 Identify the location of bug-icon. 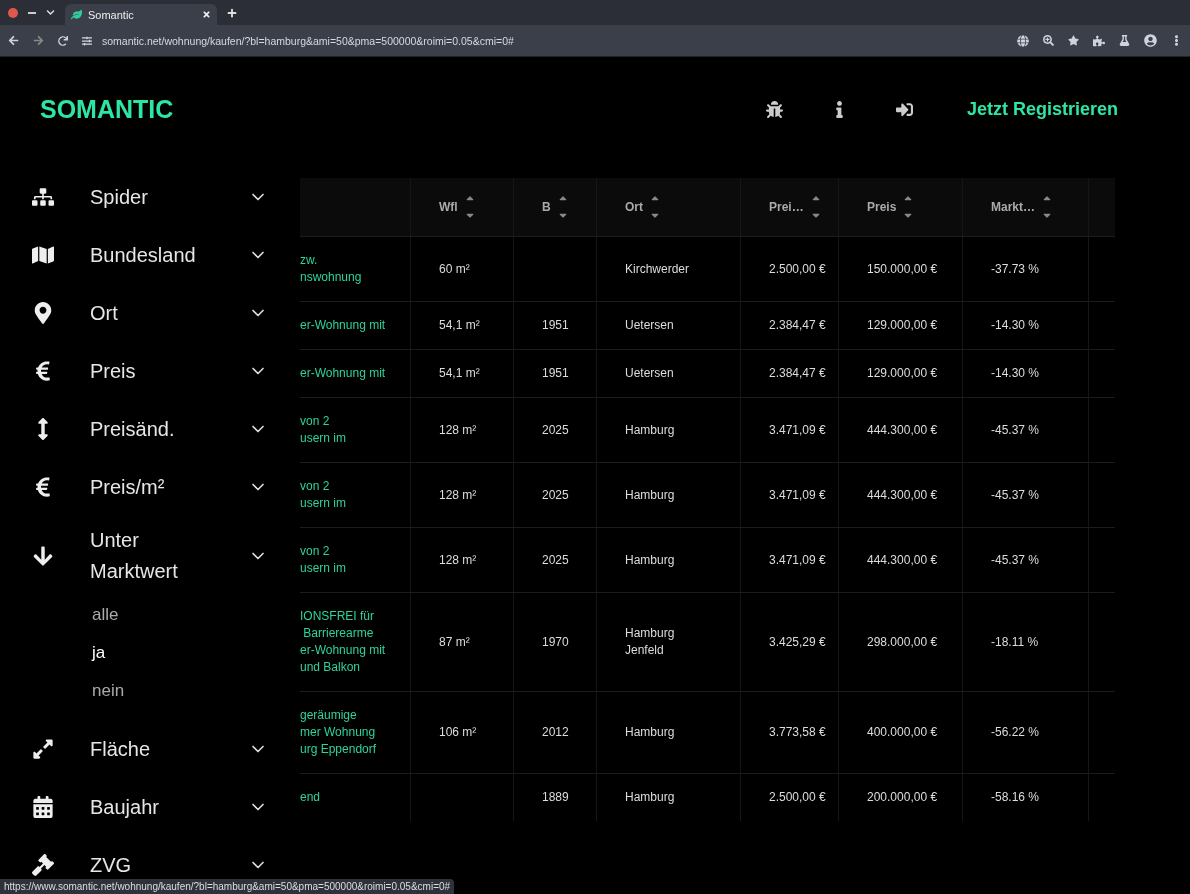
(774, 109).